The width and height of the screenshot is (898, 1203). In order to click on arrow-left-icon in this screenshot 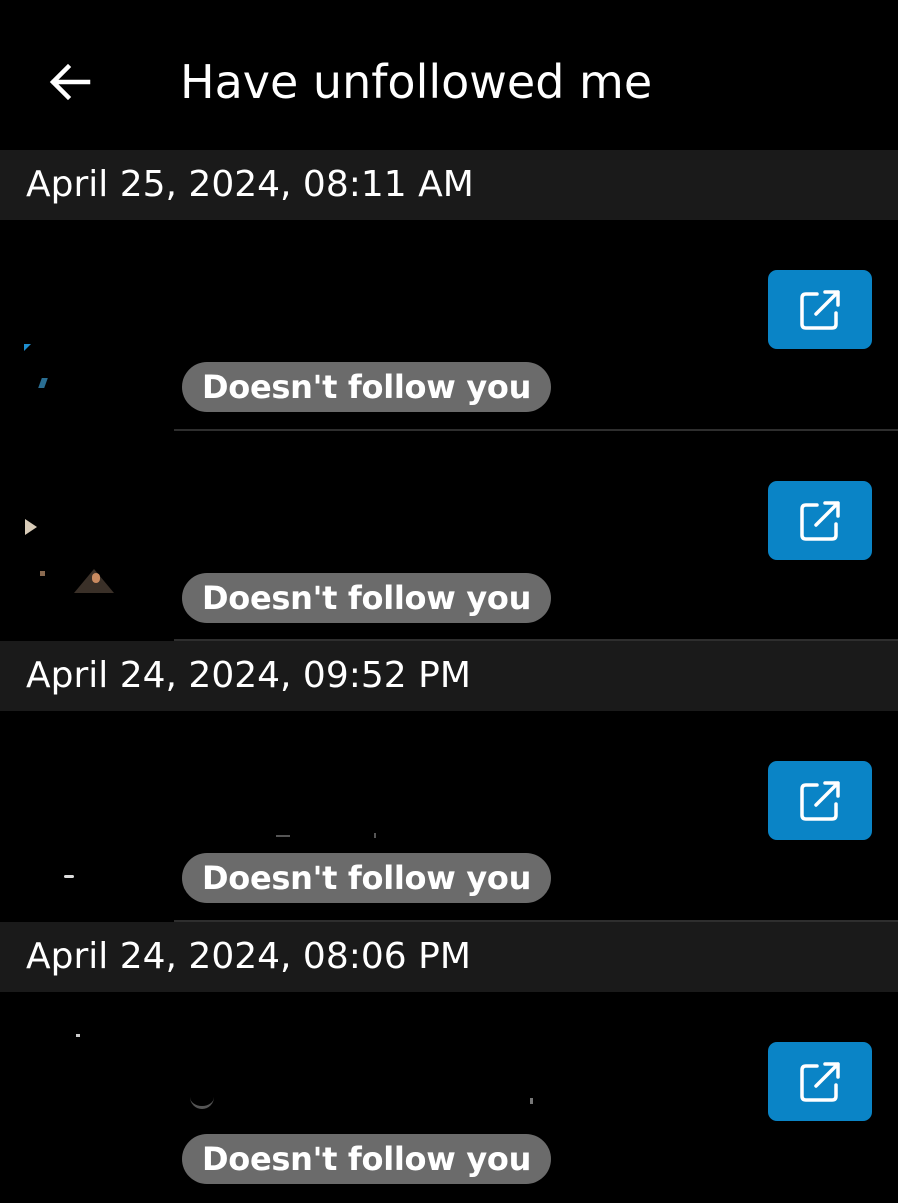, I will do `click(70, 82)`.